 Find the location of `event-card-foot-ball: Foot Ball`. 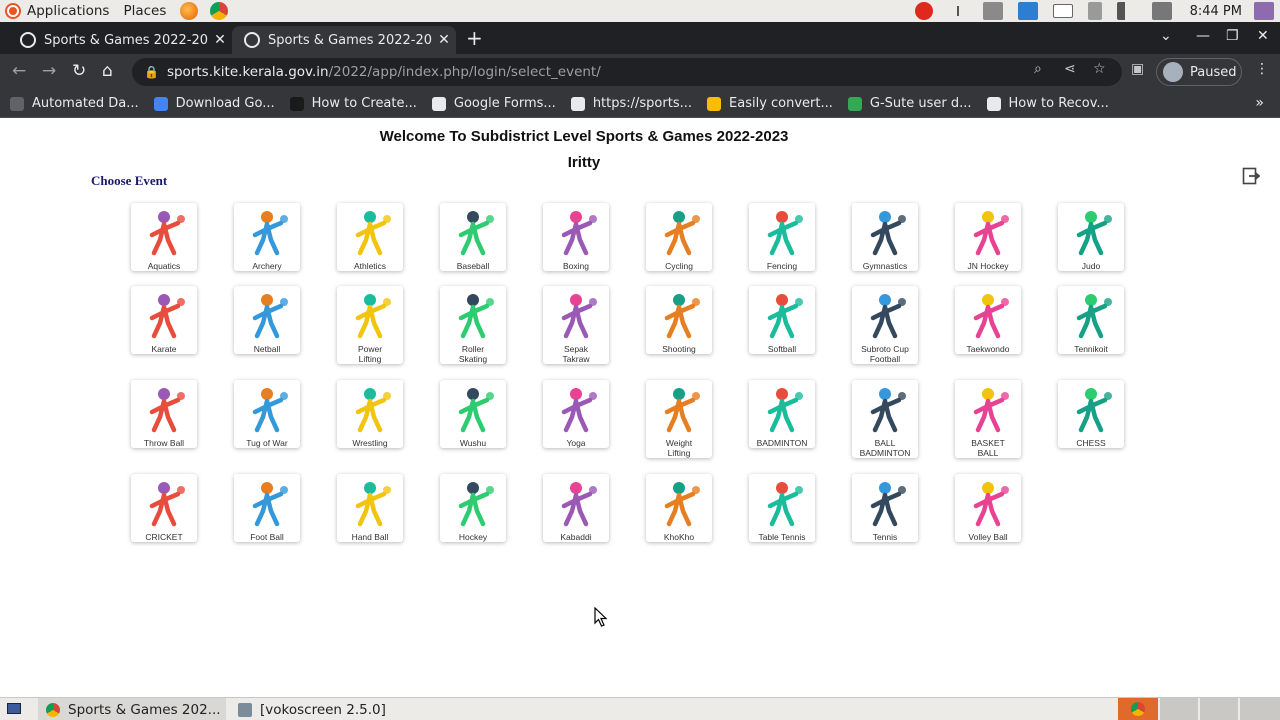

event-card-foot-ball: Foot Ball is located at coordinates (267, 508).